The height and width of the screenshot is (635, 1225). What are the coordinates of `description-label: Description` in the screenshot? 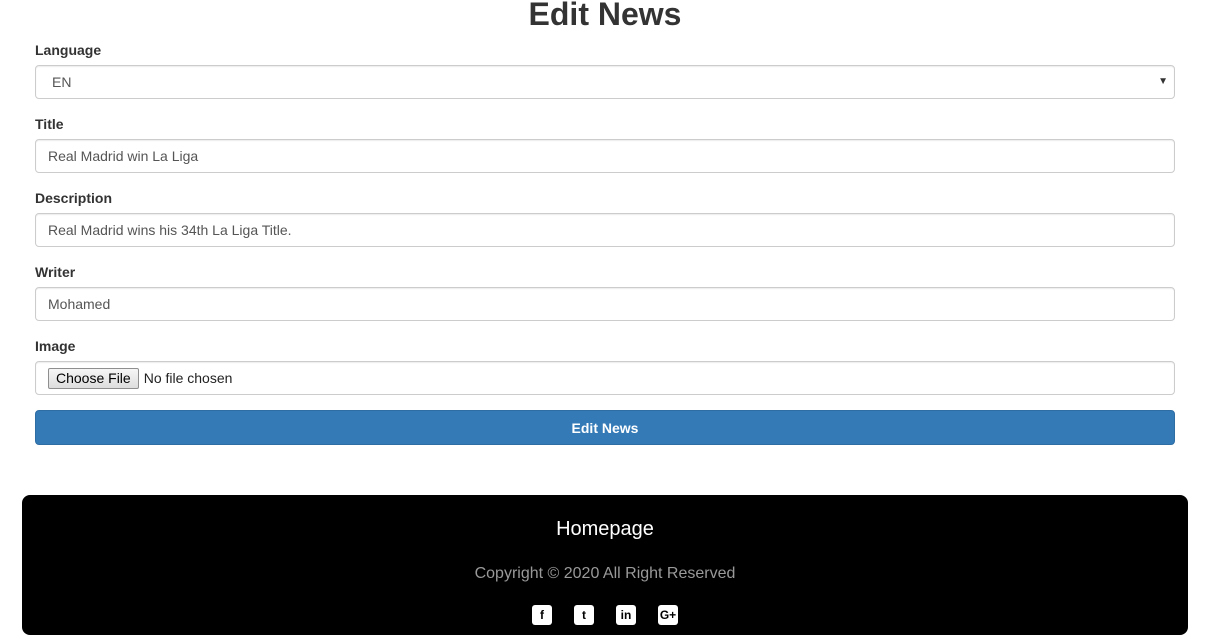 It's located at (74, 198).